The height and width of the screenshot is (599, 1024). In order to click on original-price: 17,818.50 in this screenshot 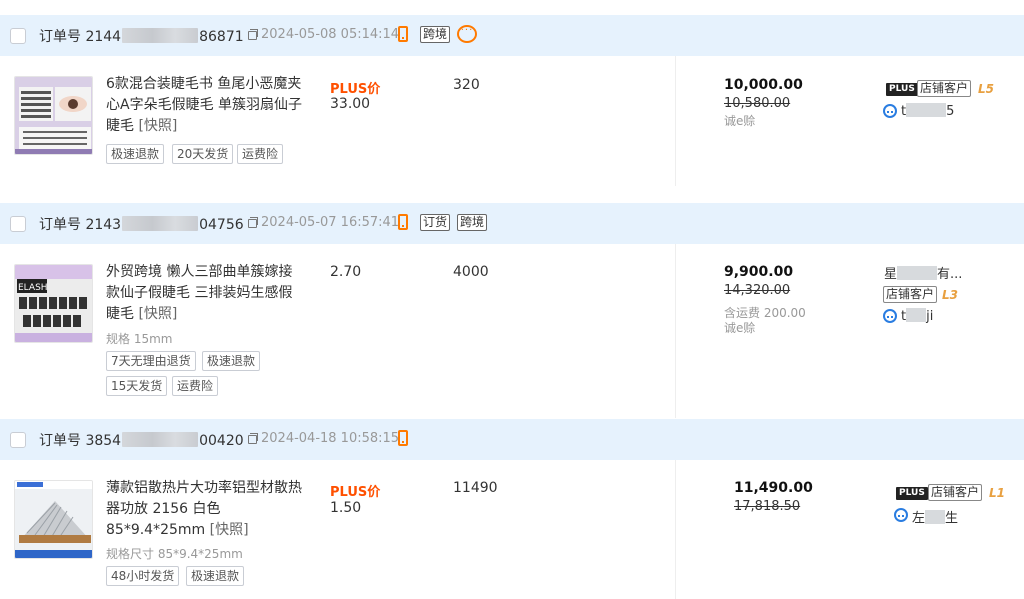, I will do `click(767, 506)`.